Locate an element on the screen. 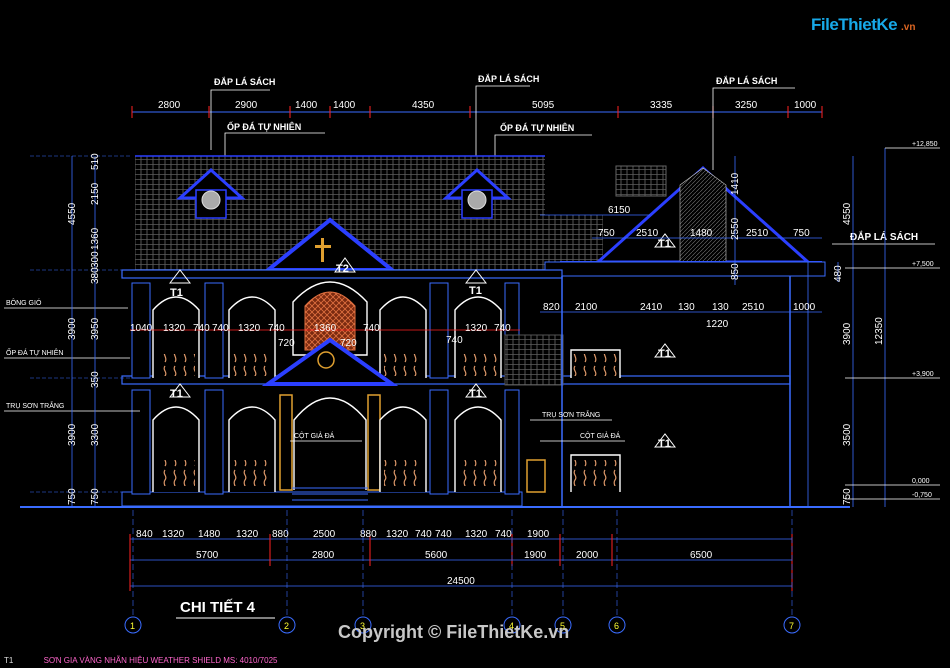  b1-dim-8: 1320 is located at coordinates (397, 534).